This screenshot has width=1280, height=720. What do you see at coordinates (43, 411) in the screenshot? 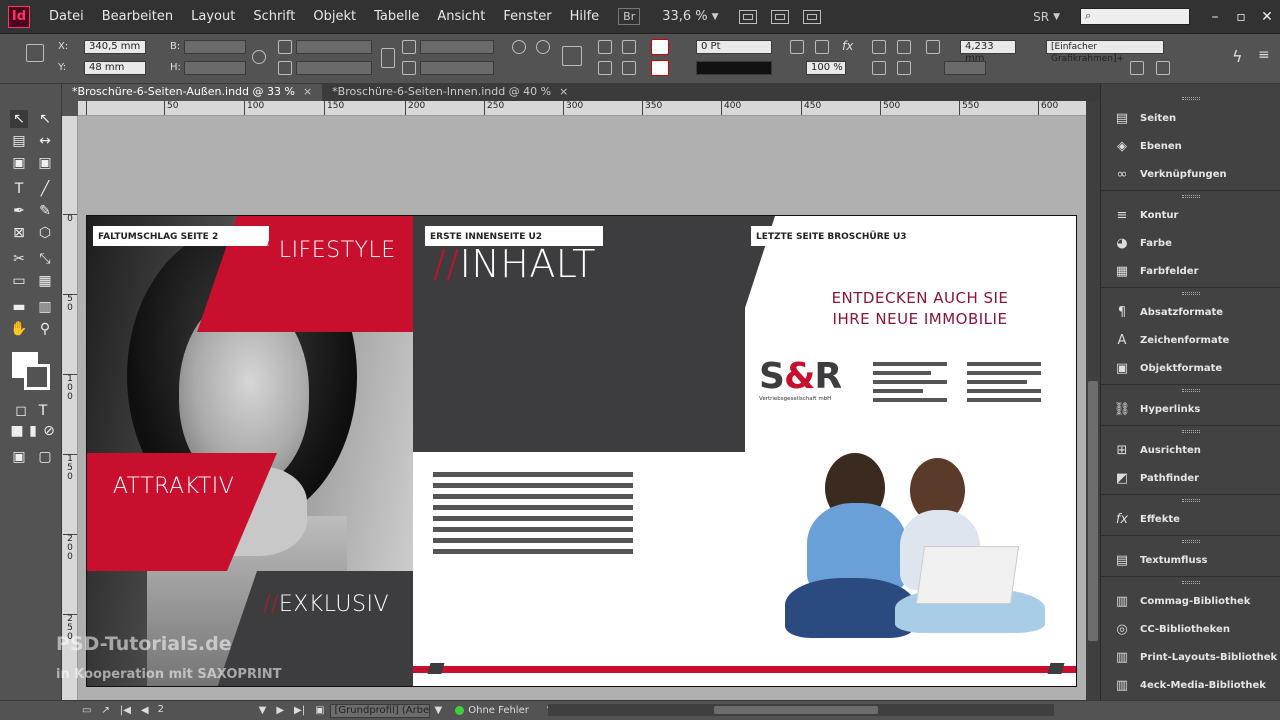
I see `formatting-text-icon: T` at bounding box center [43, 411].